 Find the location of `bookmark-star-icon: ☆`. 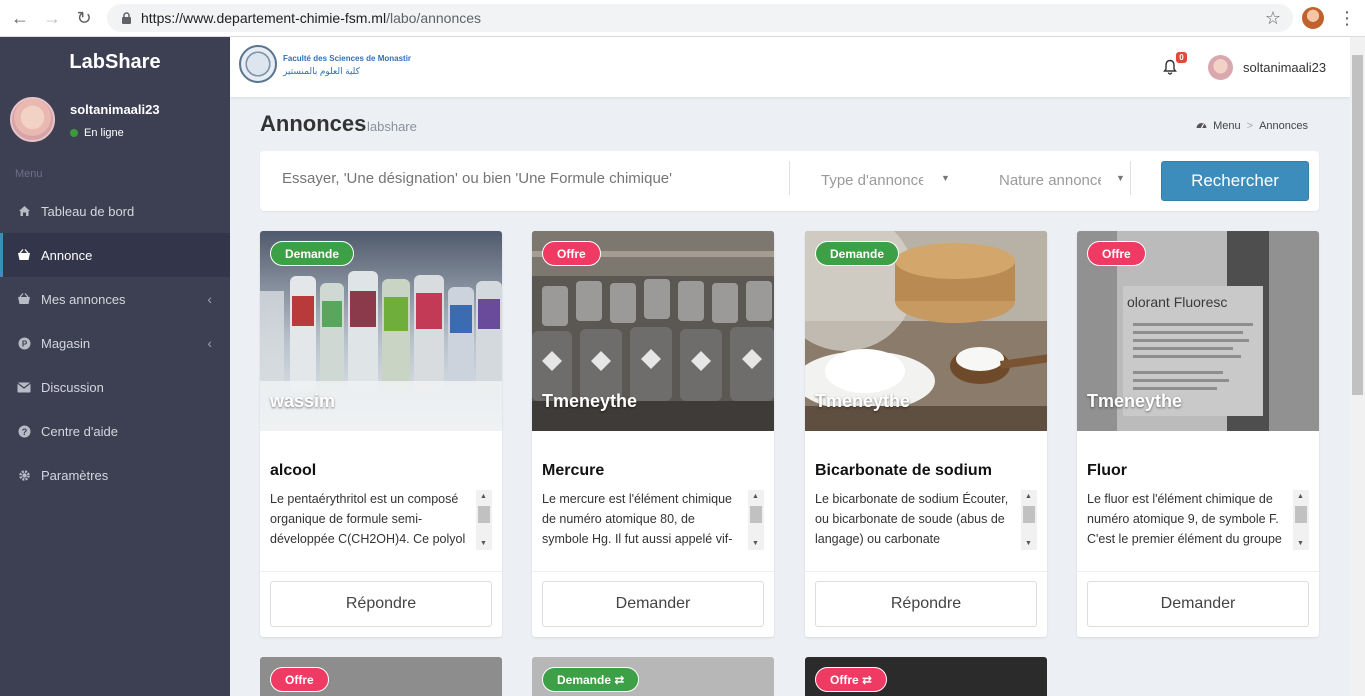

bookmark-star-icon: ☆ is located at coordinates (1273, 18).